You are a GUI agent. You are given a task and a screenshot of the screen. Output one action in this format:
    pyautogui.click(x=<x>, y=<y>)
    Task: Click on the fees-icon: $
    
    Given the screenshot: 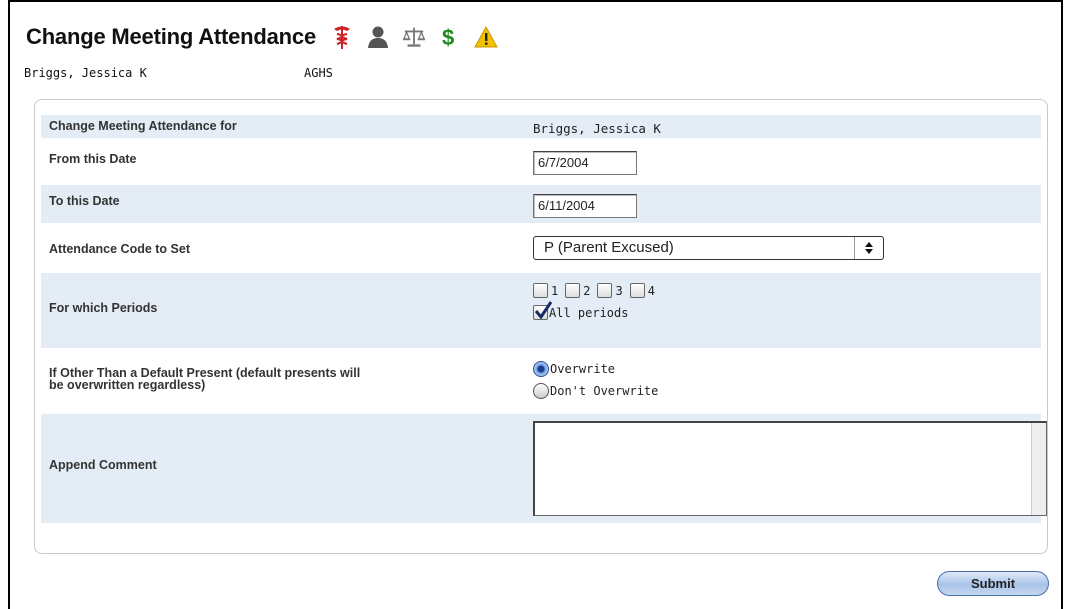 What is the action you would take?
    pyautogui.click(x=450, y=37)
    